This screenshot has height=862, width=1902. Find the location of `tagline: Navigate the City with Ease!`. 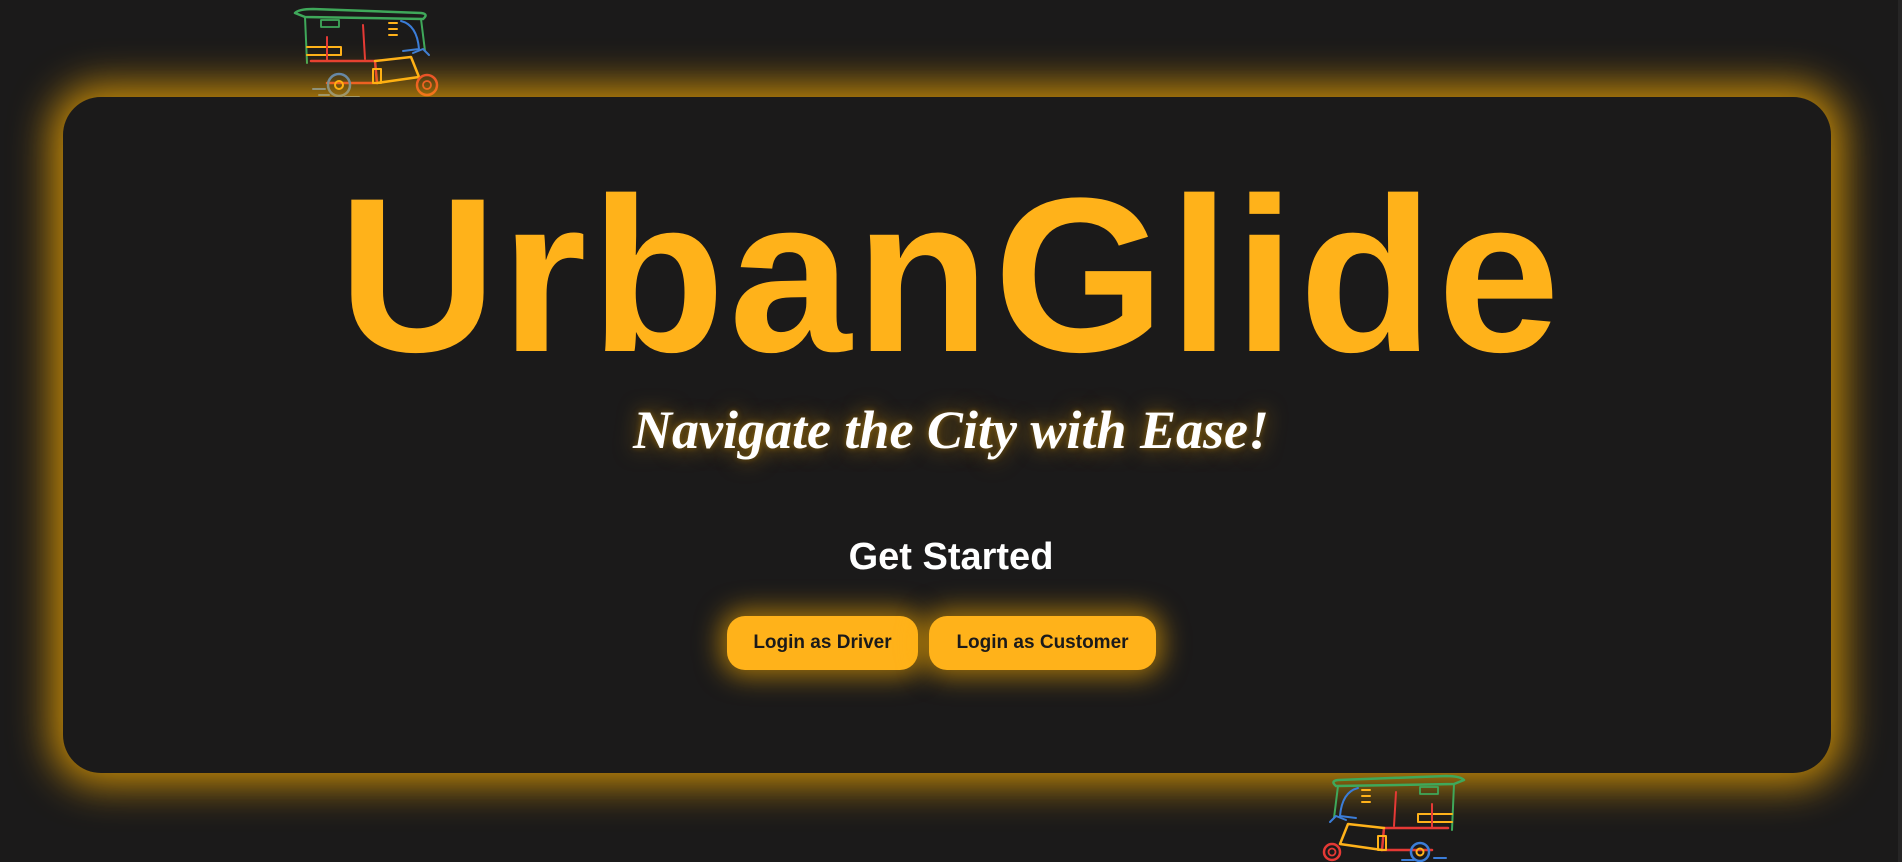

tagline: Navigate the City with Ease! is located at coordinates (950, 430).